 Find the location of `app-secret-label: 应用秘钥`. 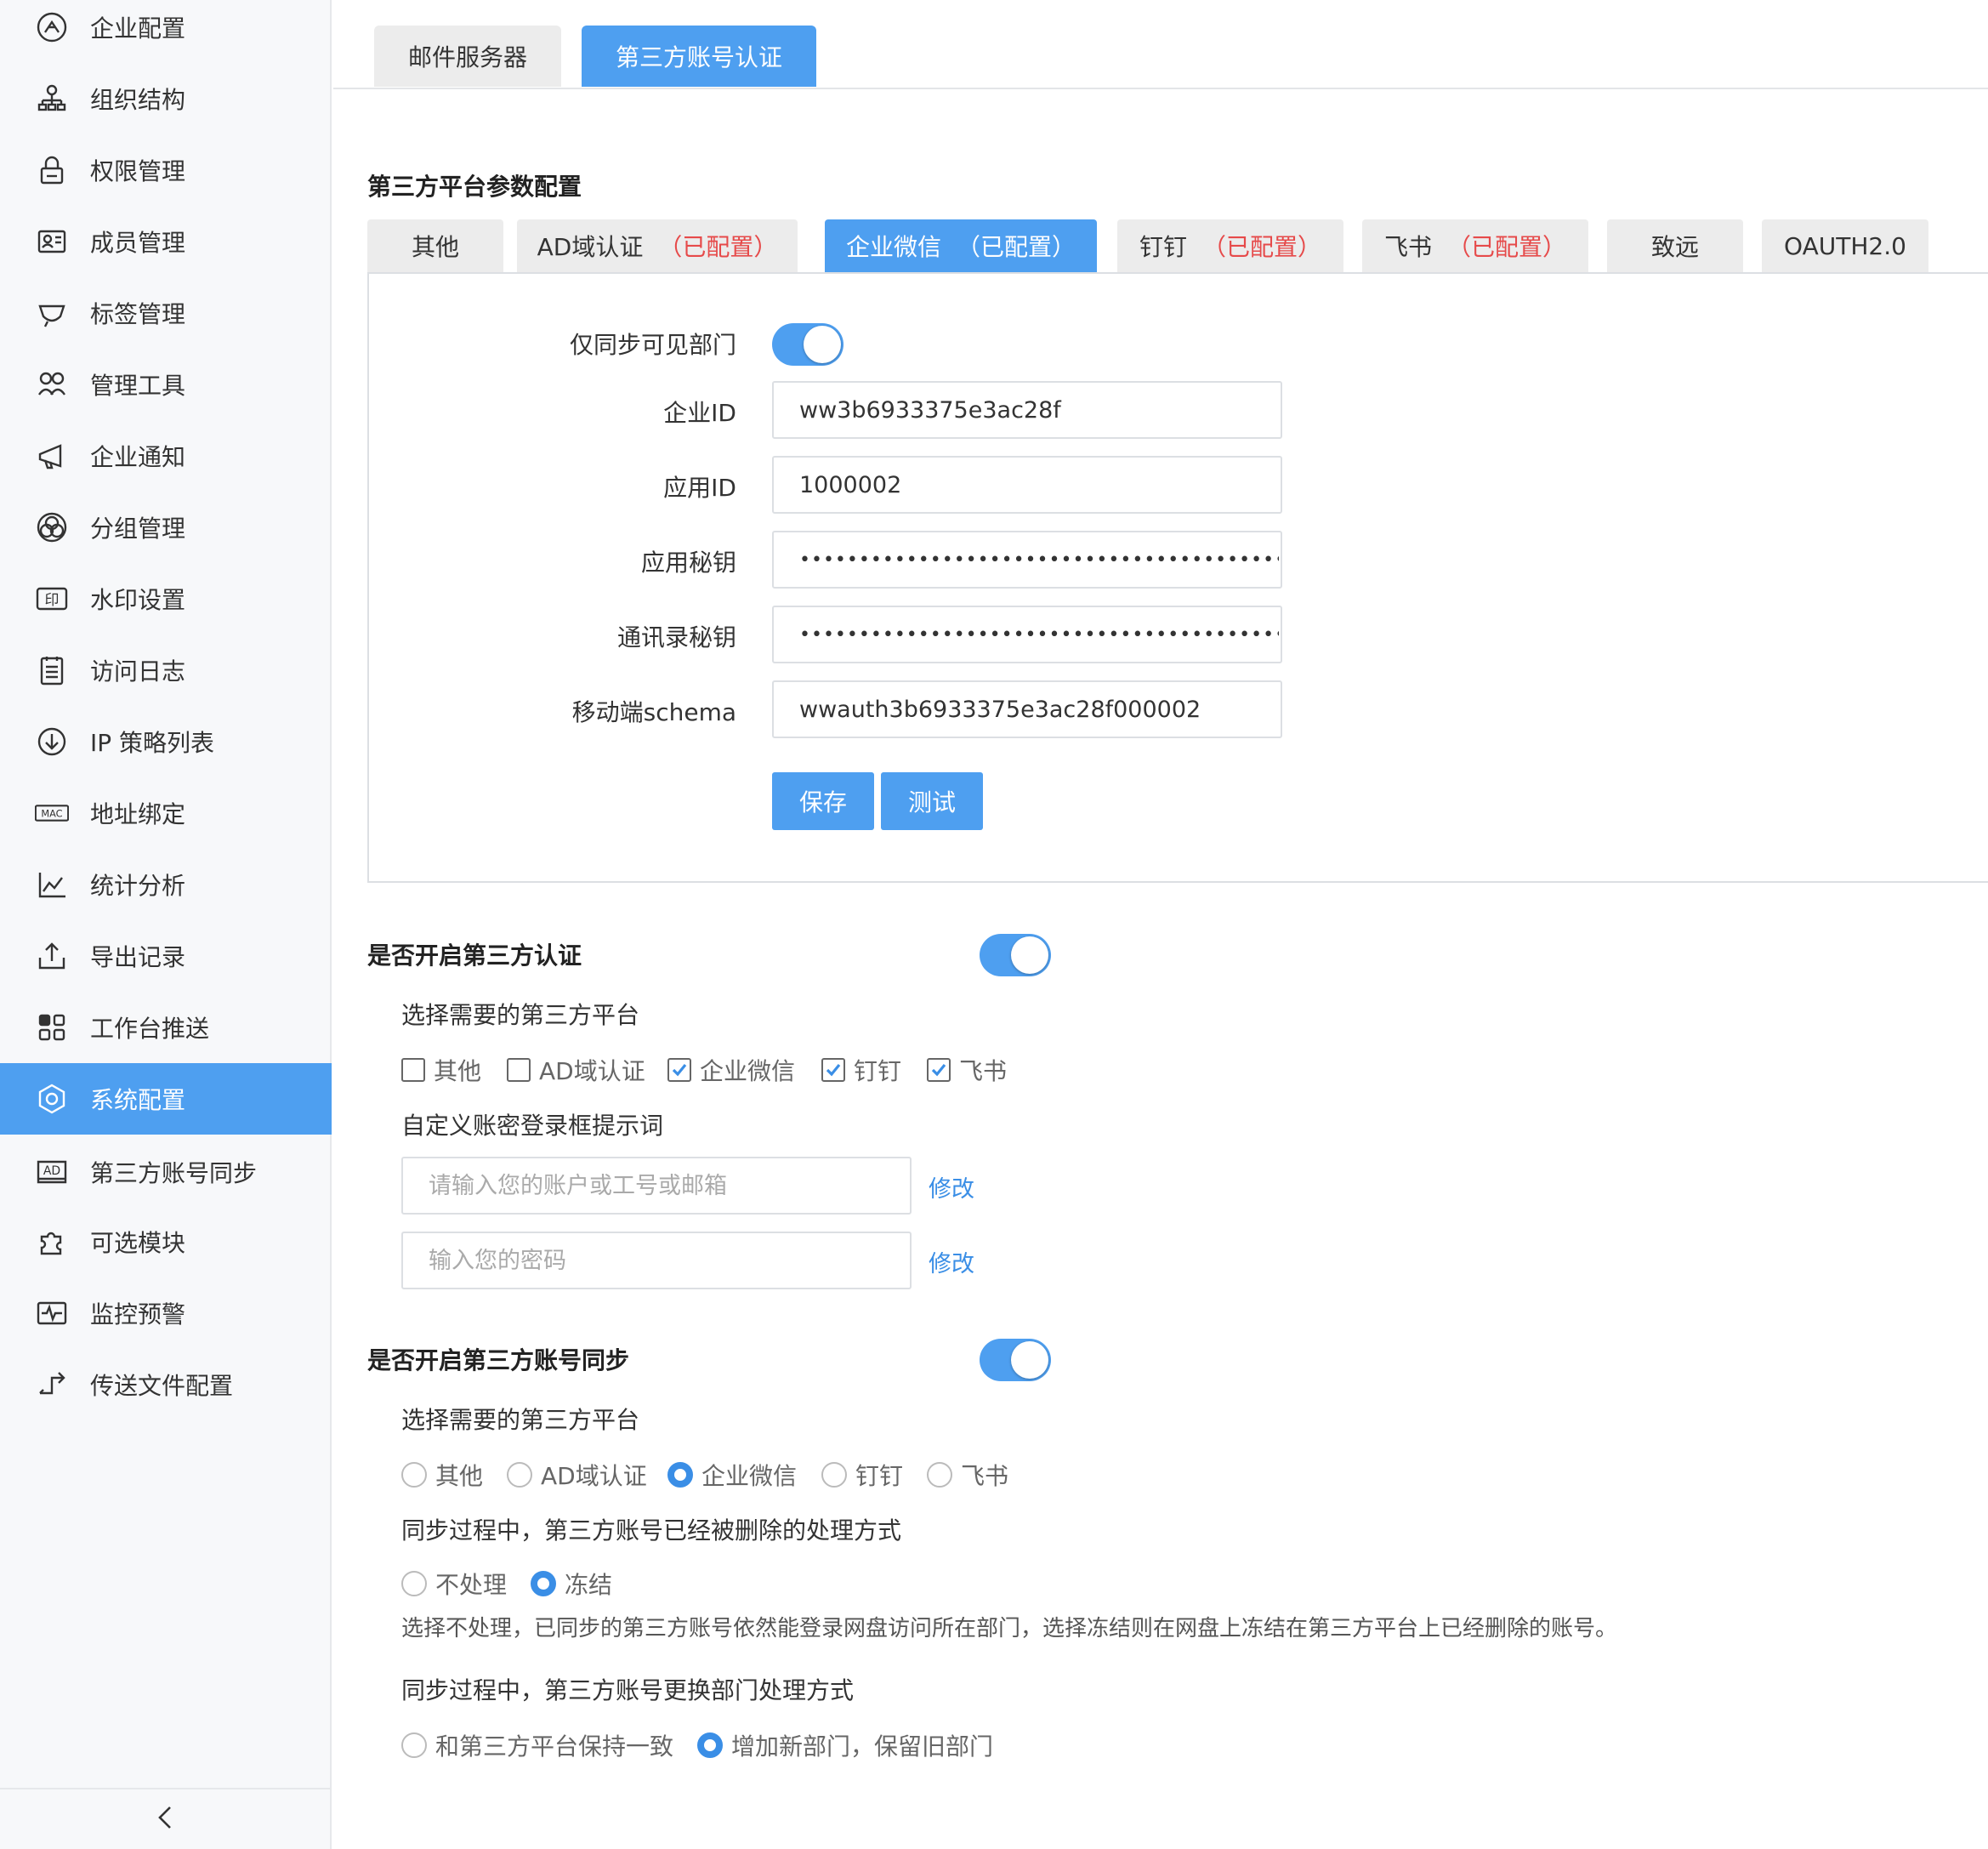

app-secret-label: 应用秘钥 is located at coordinates (688, 563).